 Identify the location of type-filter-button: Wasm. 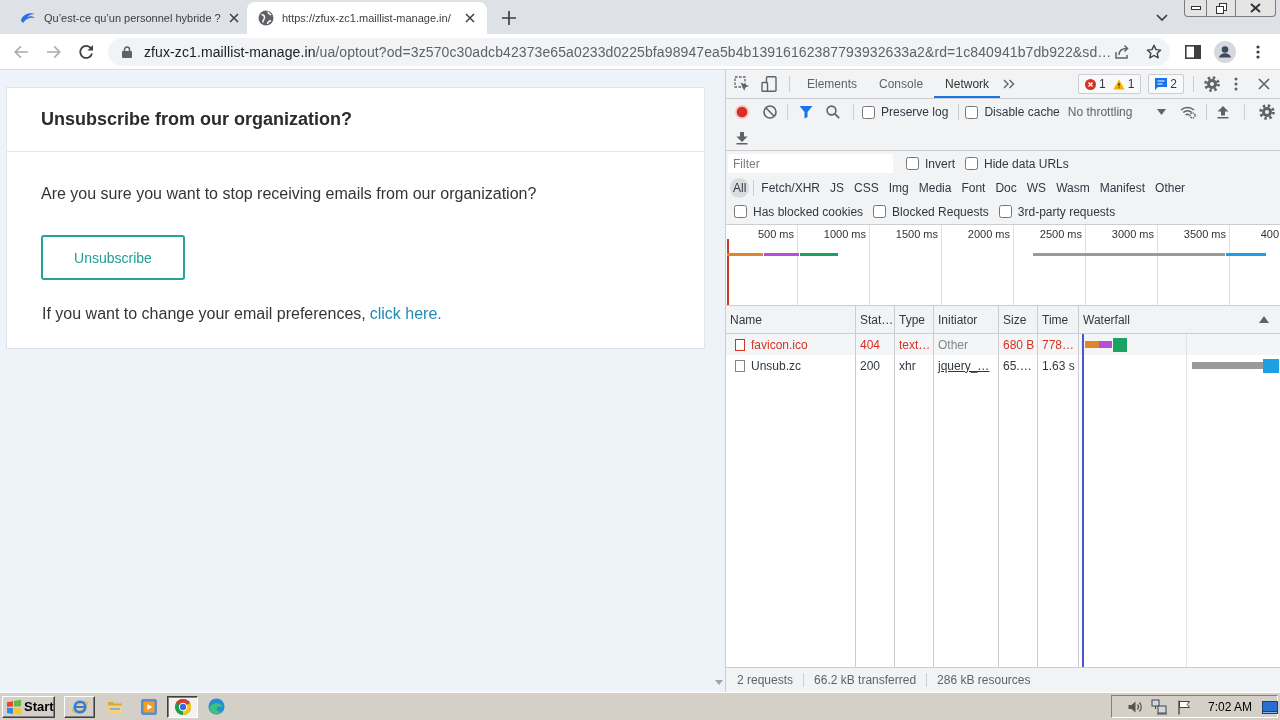
(1073, 187).